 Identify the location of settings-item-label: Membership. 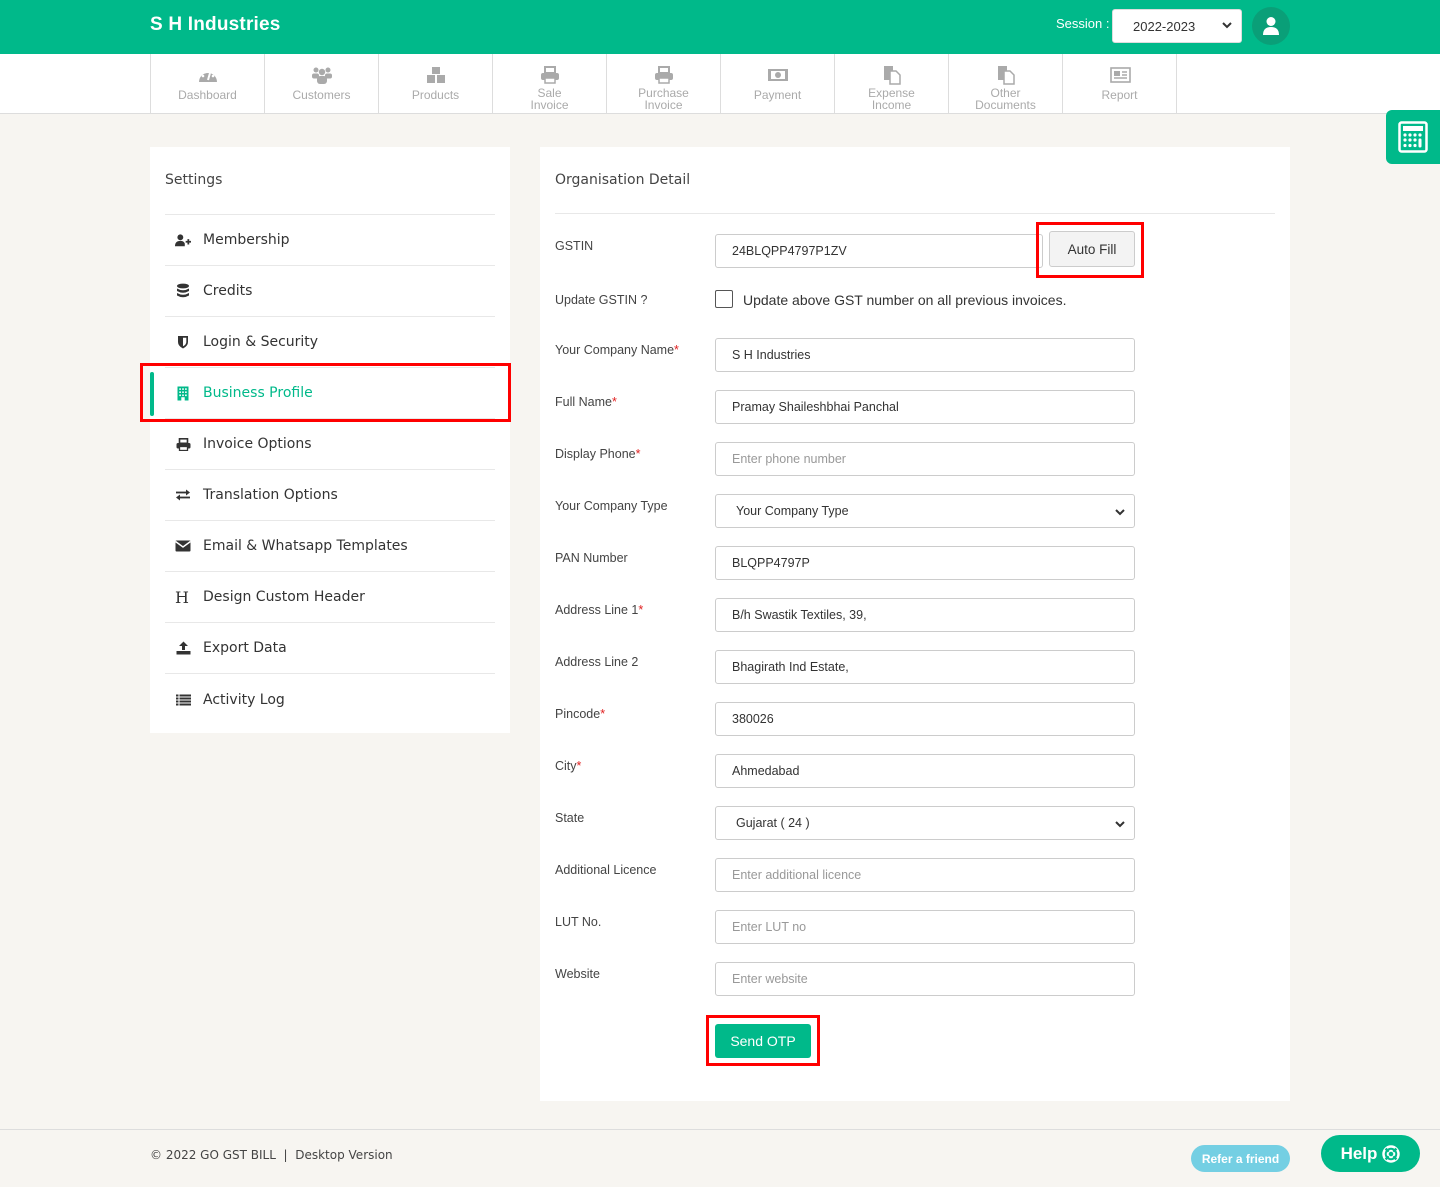
(246, 240).